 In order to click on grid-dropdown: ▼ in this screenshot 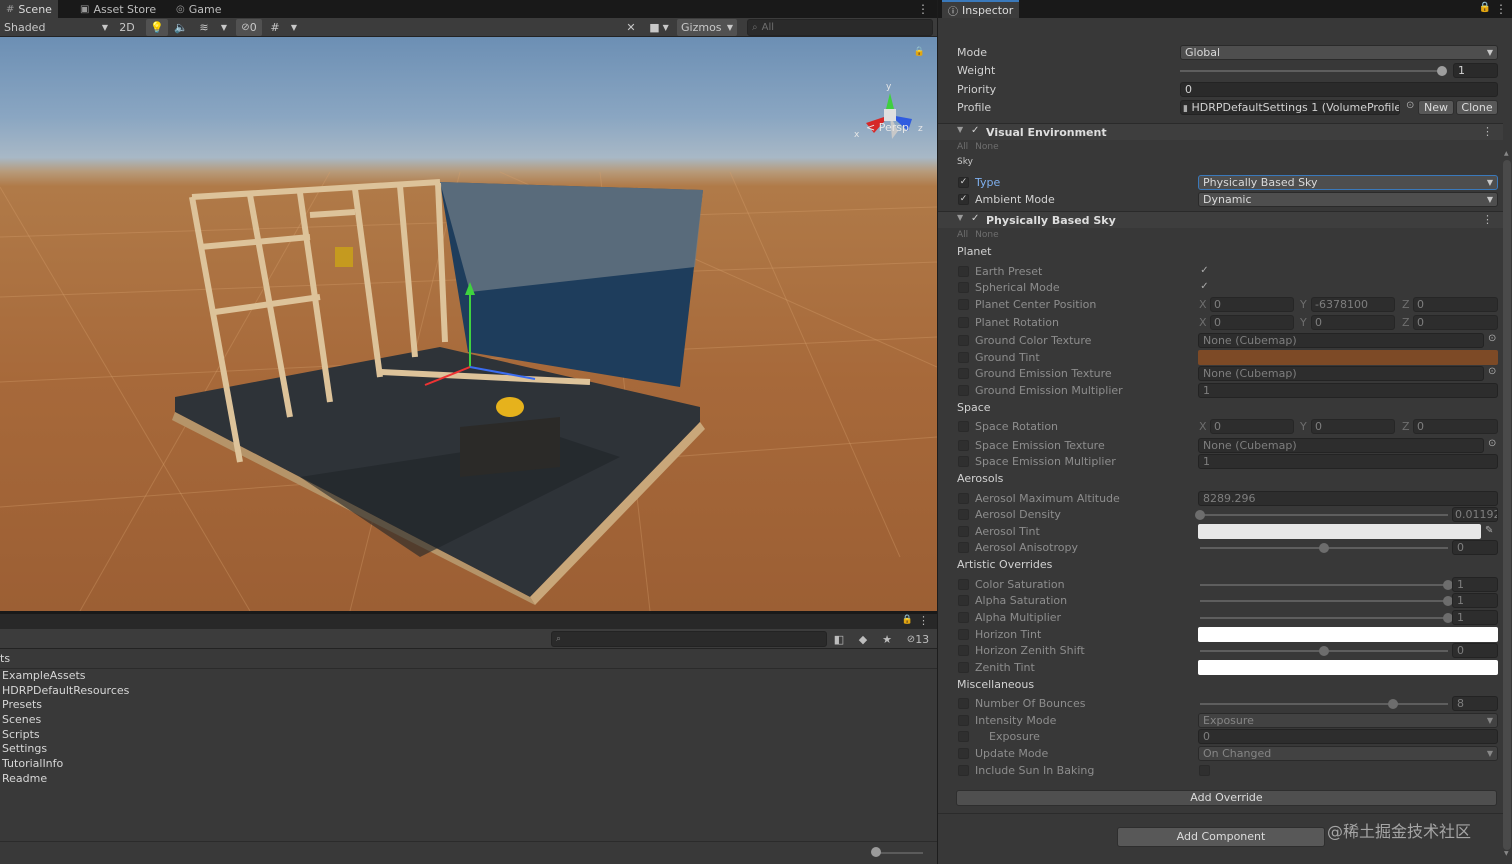, I will do `click(294, 27)`.